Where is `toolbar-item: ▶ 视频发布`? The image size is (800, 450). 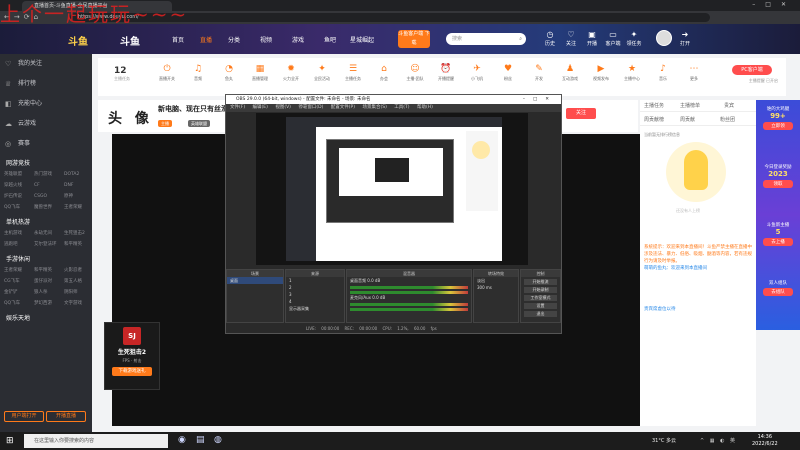 toolbar-item: ▶ 视频发布 is located at coordinates (601, 73).